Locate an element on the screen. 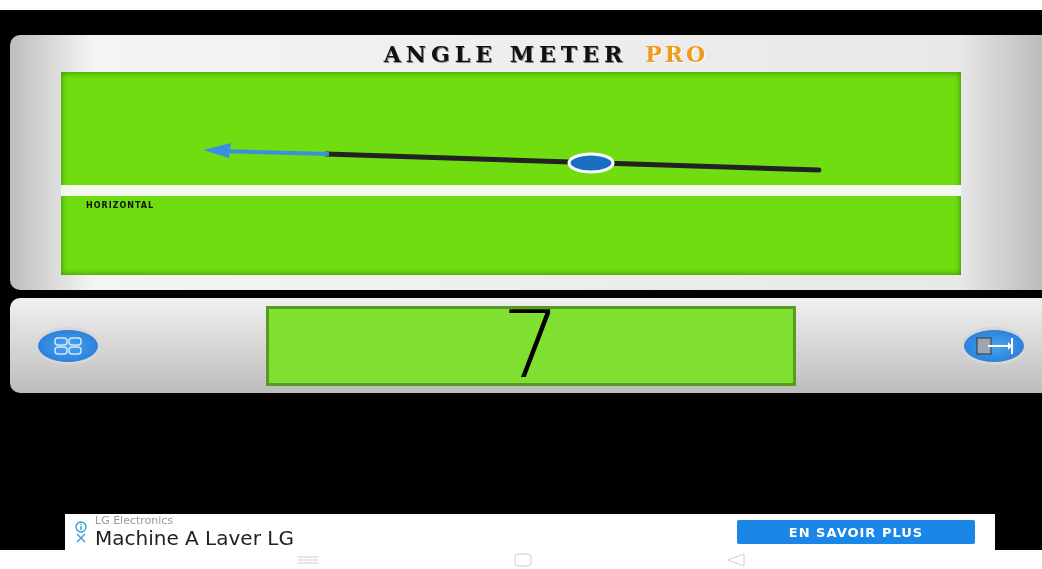 This screenshot has height=569, width=1042. back-icon is located at coordinates (735, 559).